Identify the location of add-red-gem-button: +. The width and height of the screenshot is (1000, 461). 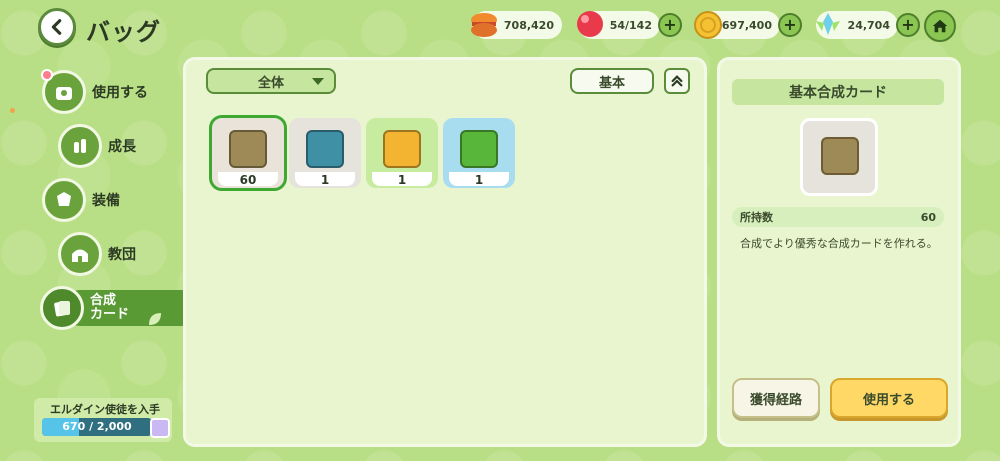
(670, 25).